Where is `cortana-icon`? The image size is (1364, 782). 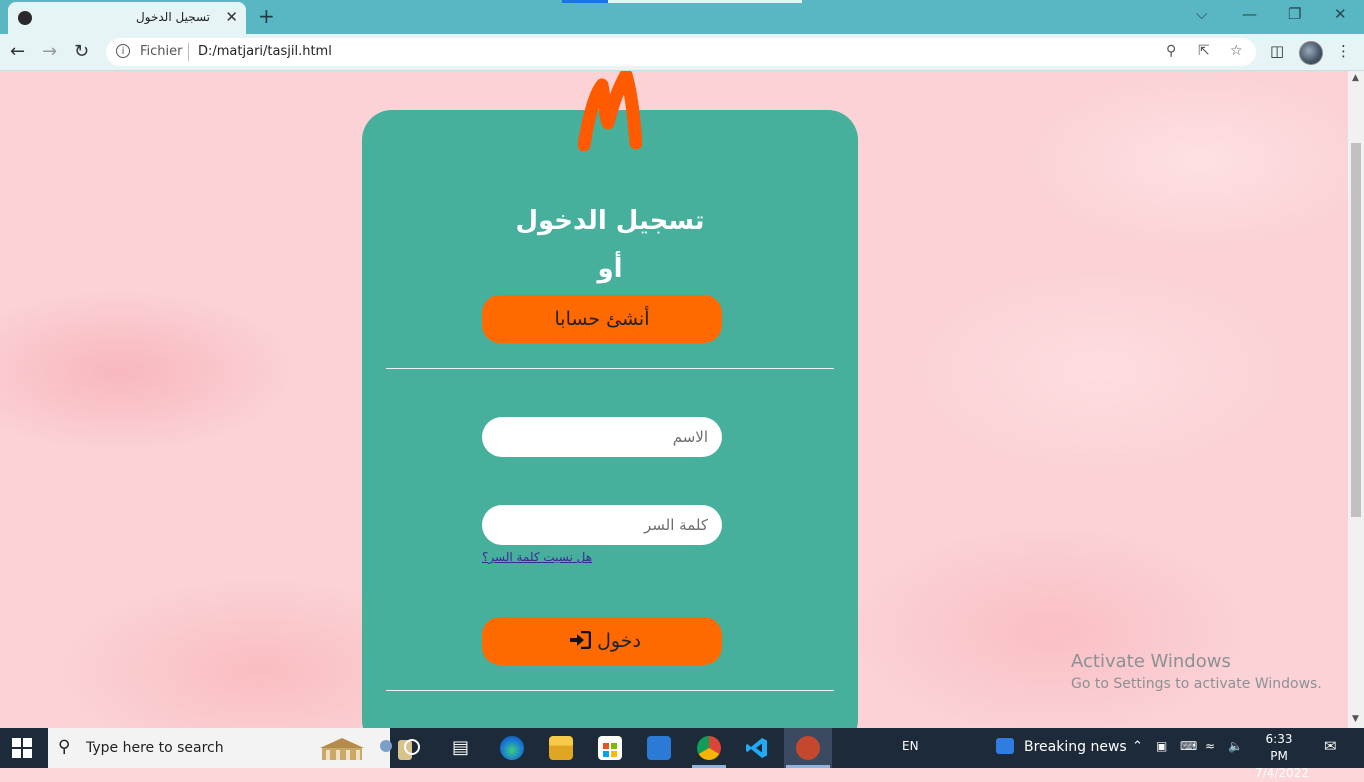 cortana-icon is located at coordinates (412, 747).